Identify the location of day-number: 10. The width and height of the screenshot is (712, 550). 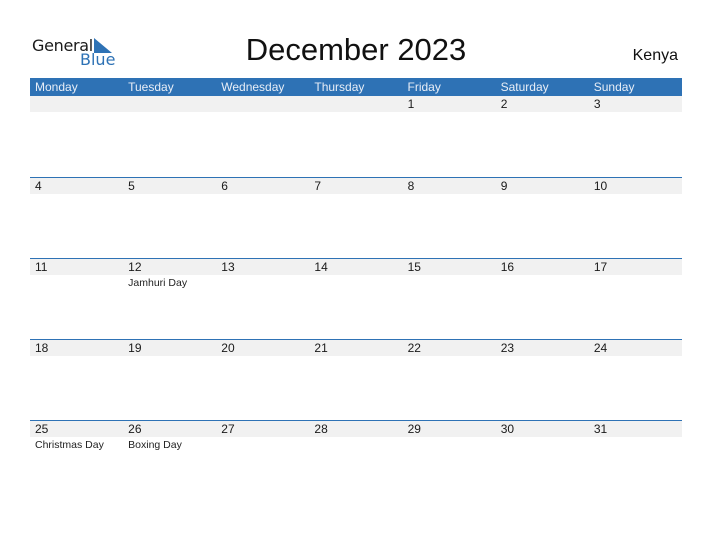
(600, 186).